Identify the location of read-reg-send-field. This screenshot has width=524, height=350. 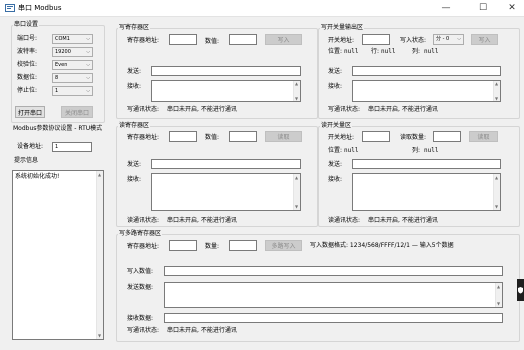
(226, 164).